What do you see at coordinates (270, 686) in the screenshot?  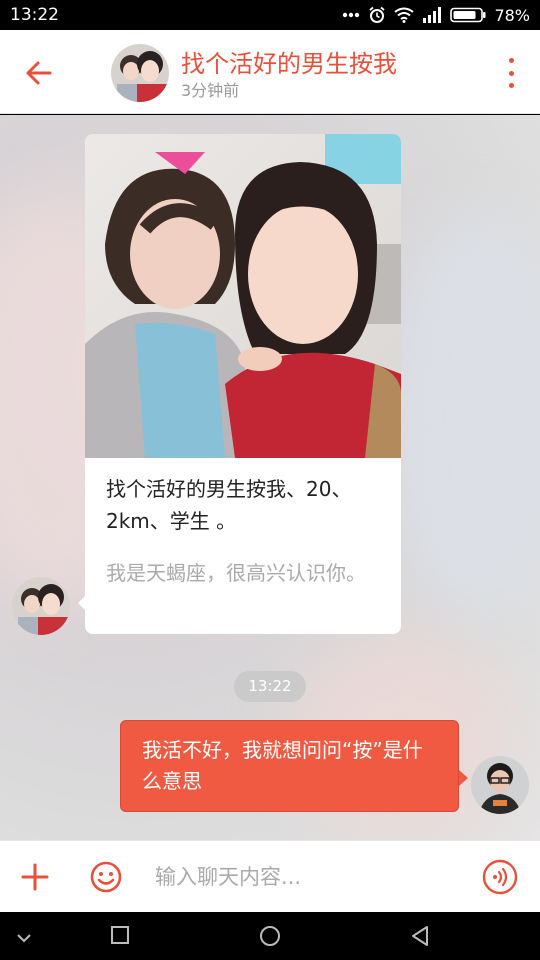 I see `message-timestamp: 13:22` at bounding box center [270, 686].